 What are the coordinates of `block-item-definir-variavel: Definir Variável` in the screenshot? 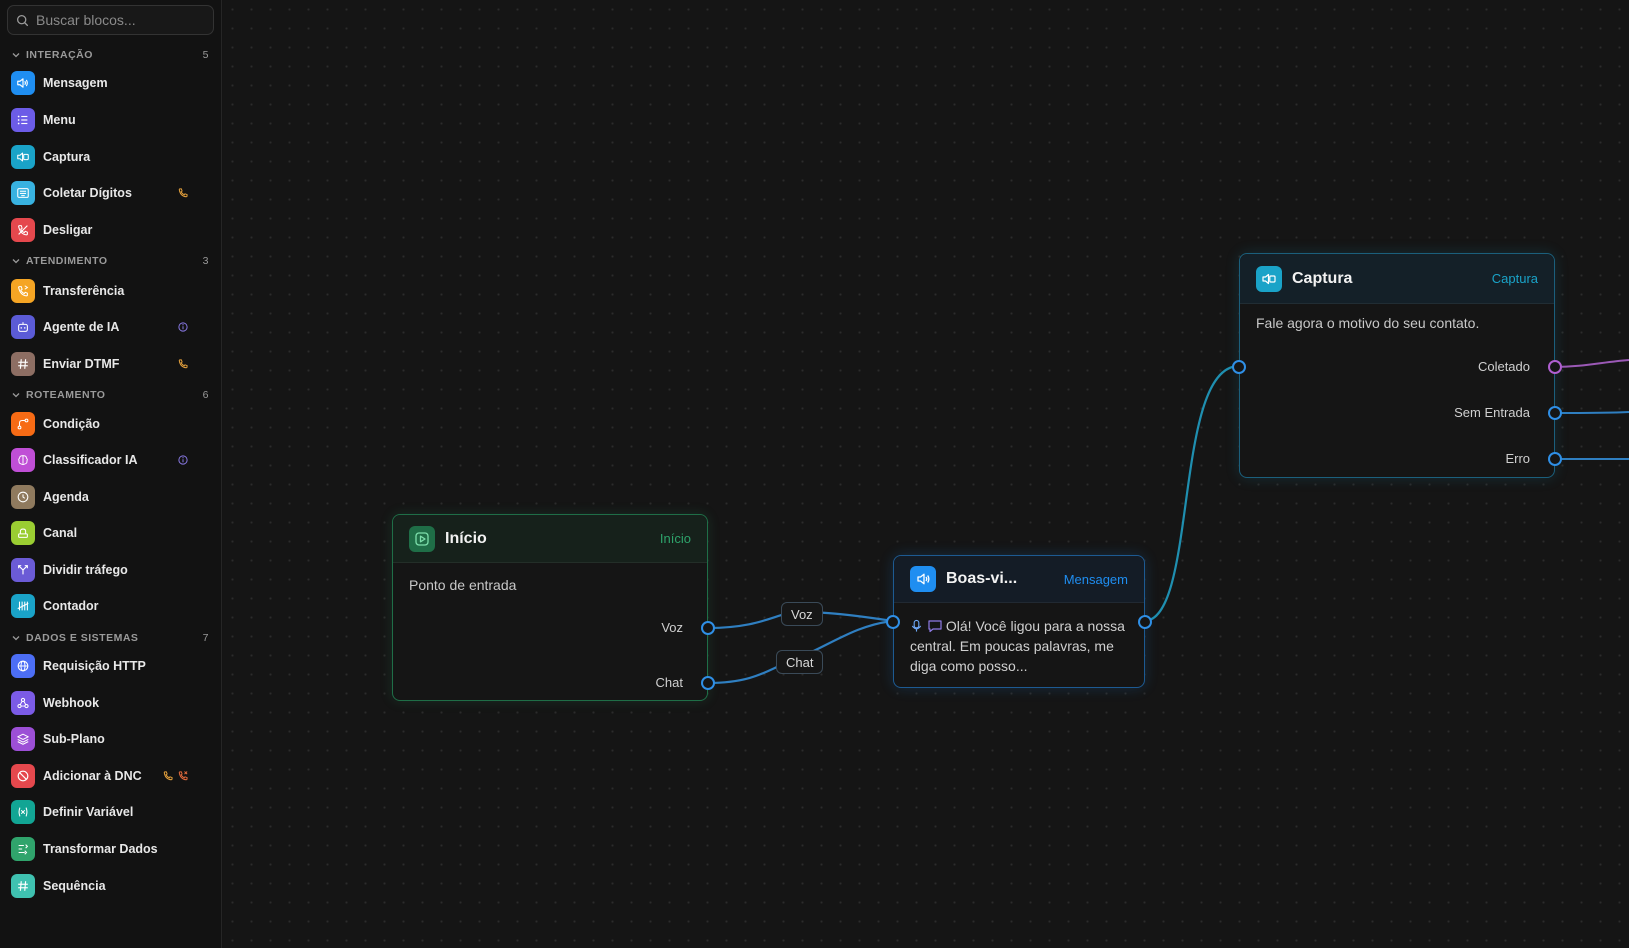 It's located at (110, 812).